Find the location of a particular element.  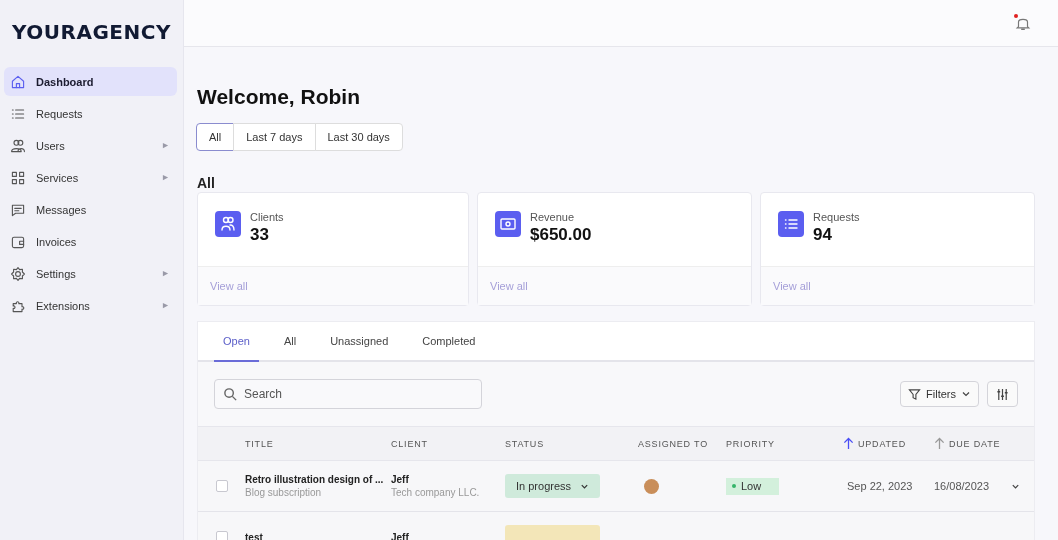

stat-label: Revenue is located at coordinates (553, 217).